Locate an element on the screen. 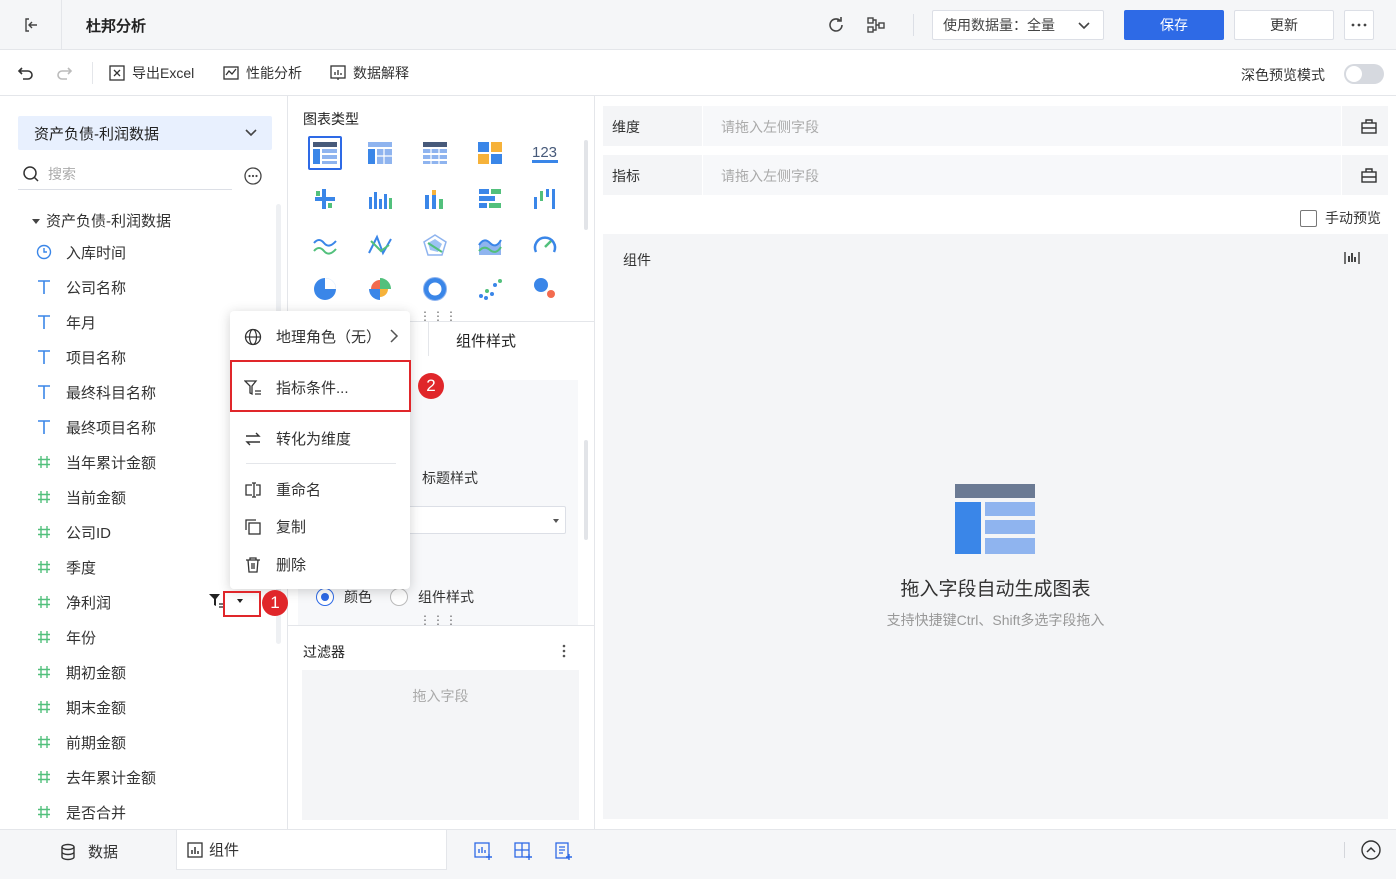 The height and width of the screenshot is (879, 1396). rose-chart-icon is located at coordinates (380, 289).